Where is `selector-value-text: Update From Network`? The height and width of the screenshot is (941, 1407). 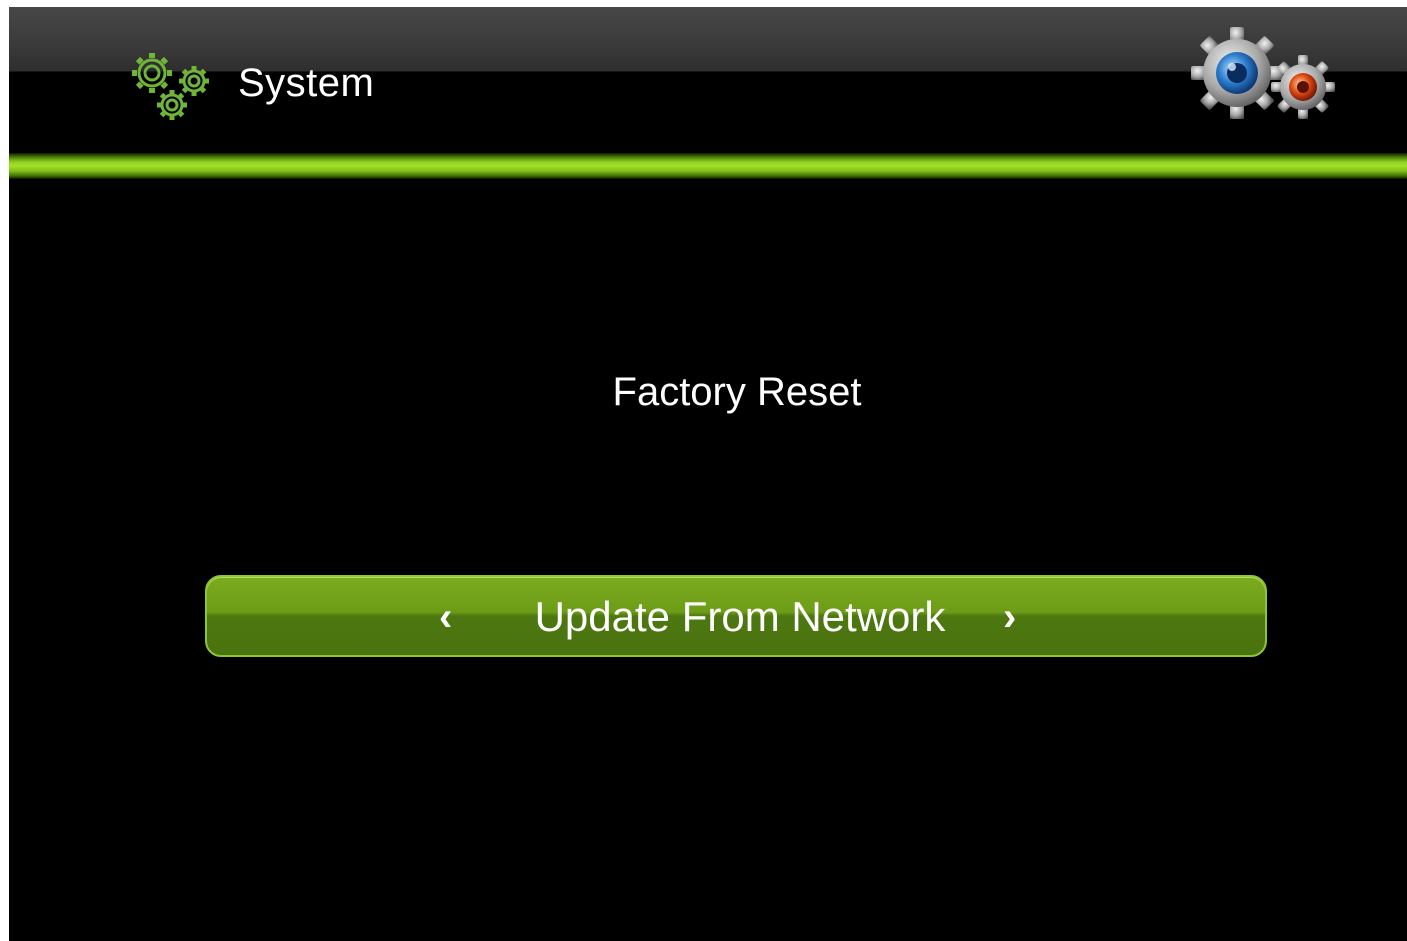 selector-value-text: Update From Network is located at coordinates (740, 616).